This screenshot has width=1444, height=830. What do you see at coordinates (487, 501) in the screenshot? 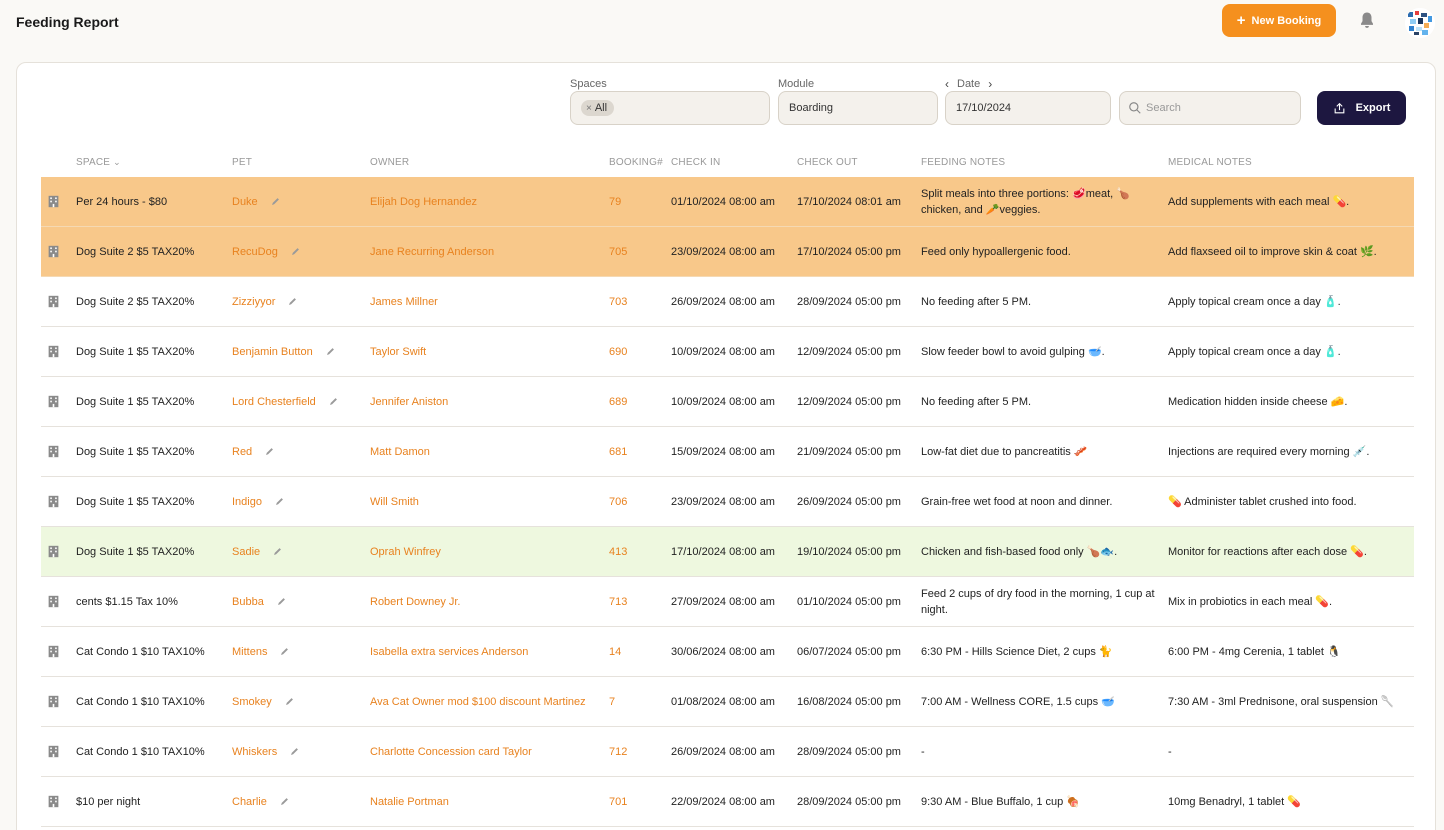
I see `owner-link: Will Smith` at bounding box center [487, 501].